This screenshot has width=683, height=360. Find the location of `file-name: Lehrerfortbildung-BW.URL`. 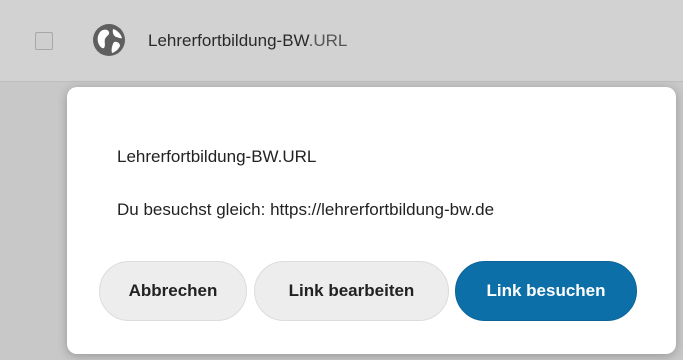

file-name: Lehrerfortbildung-BW.URL is located at coordinates (247, 41).